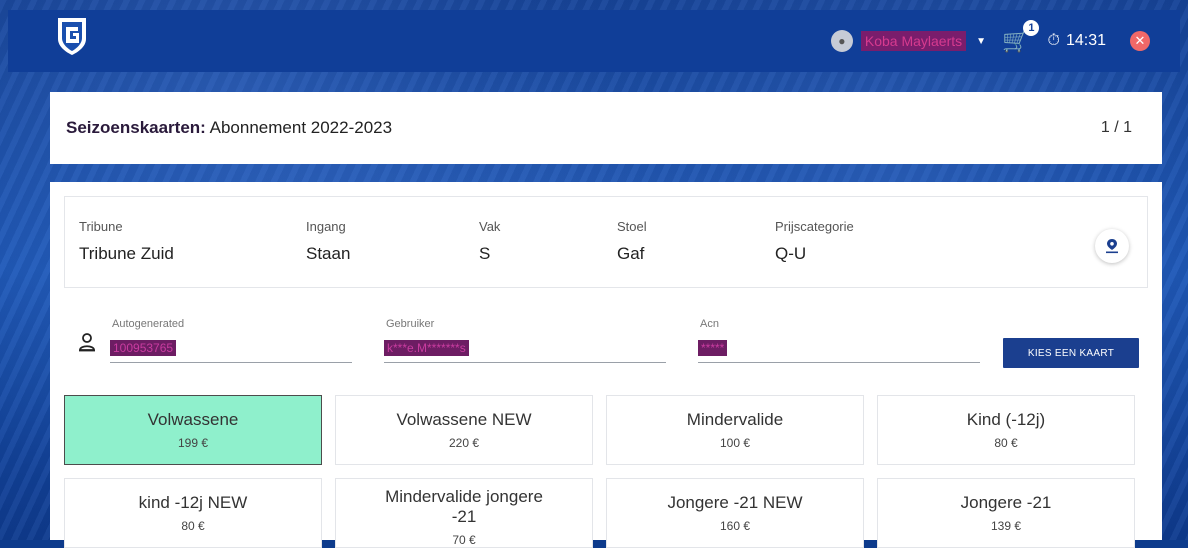 This screenshot has width=1188, height=548. I want to click on acn-field: Acn *****, so click(839, 340).